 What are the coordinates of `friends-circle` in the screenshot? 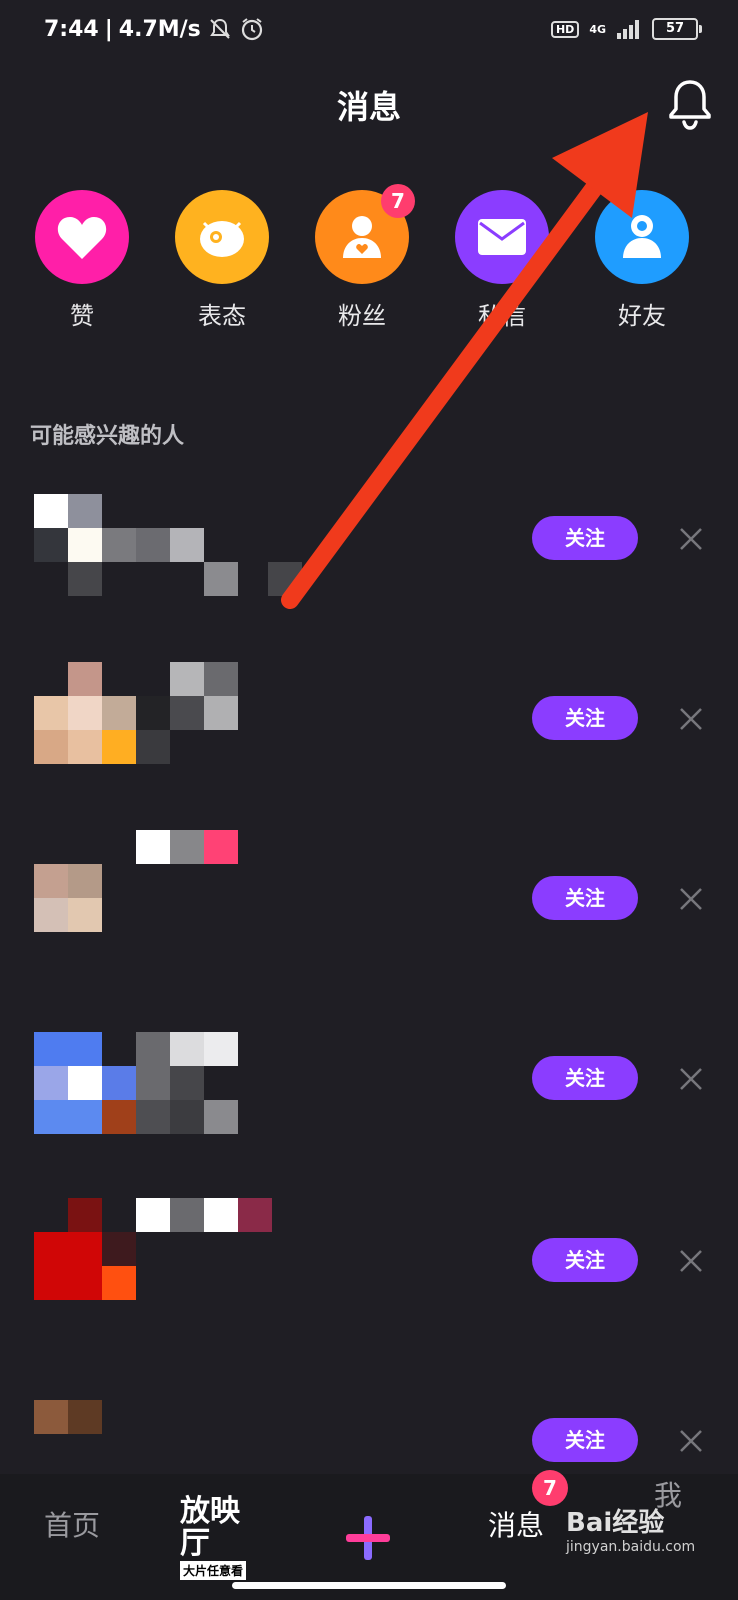 It's located at (642, 237).